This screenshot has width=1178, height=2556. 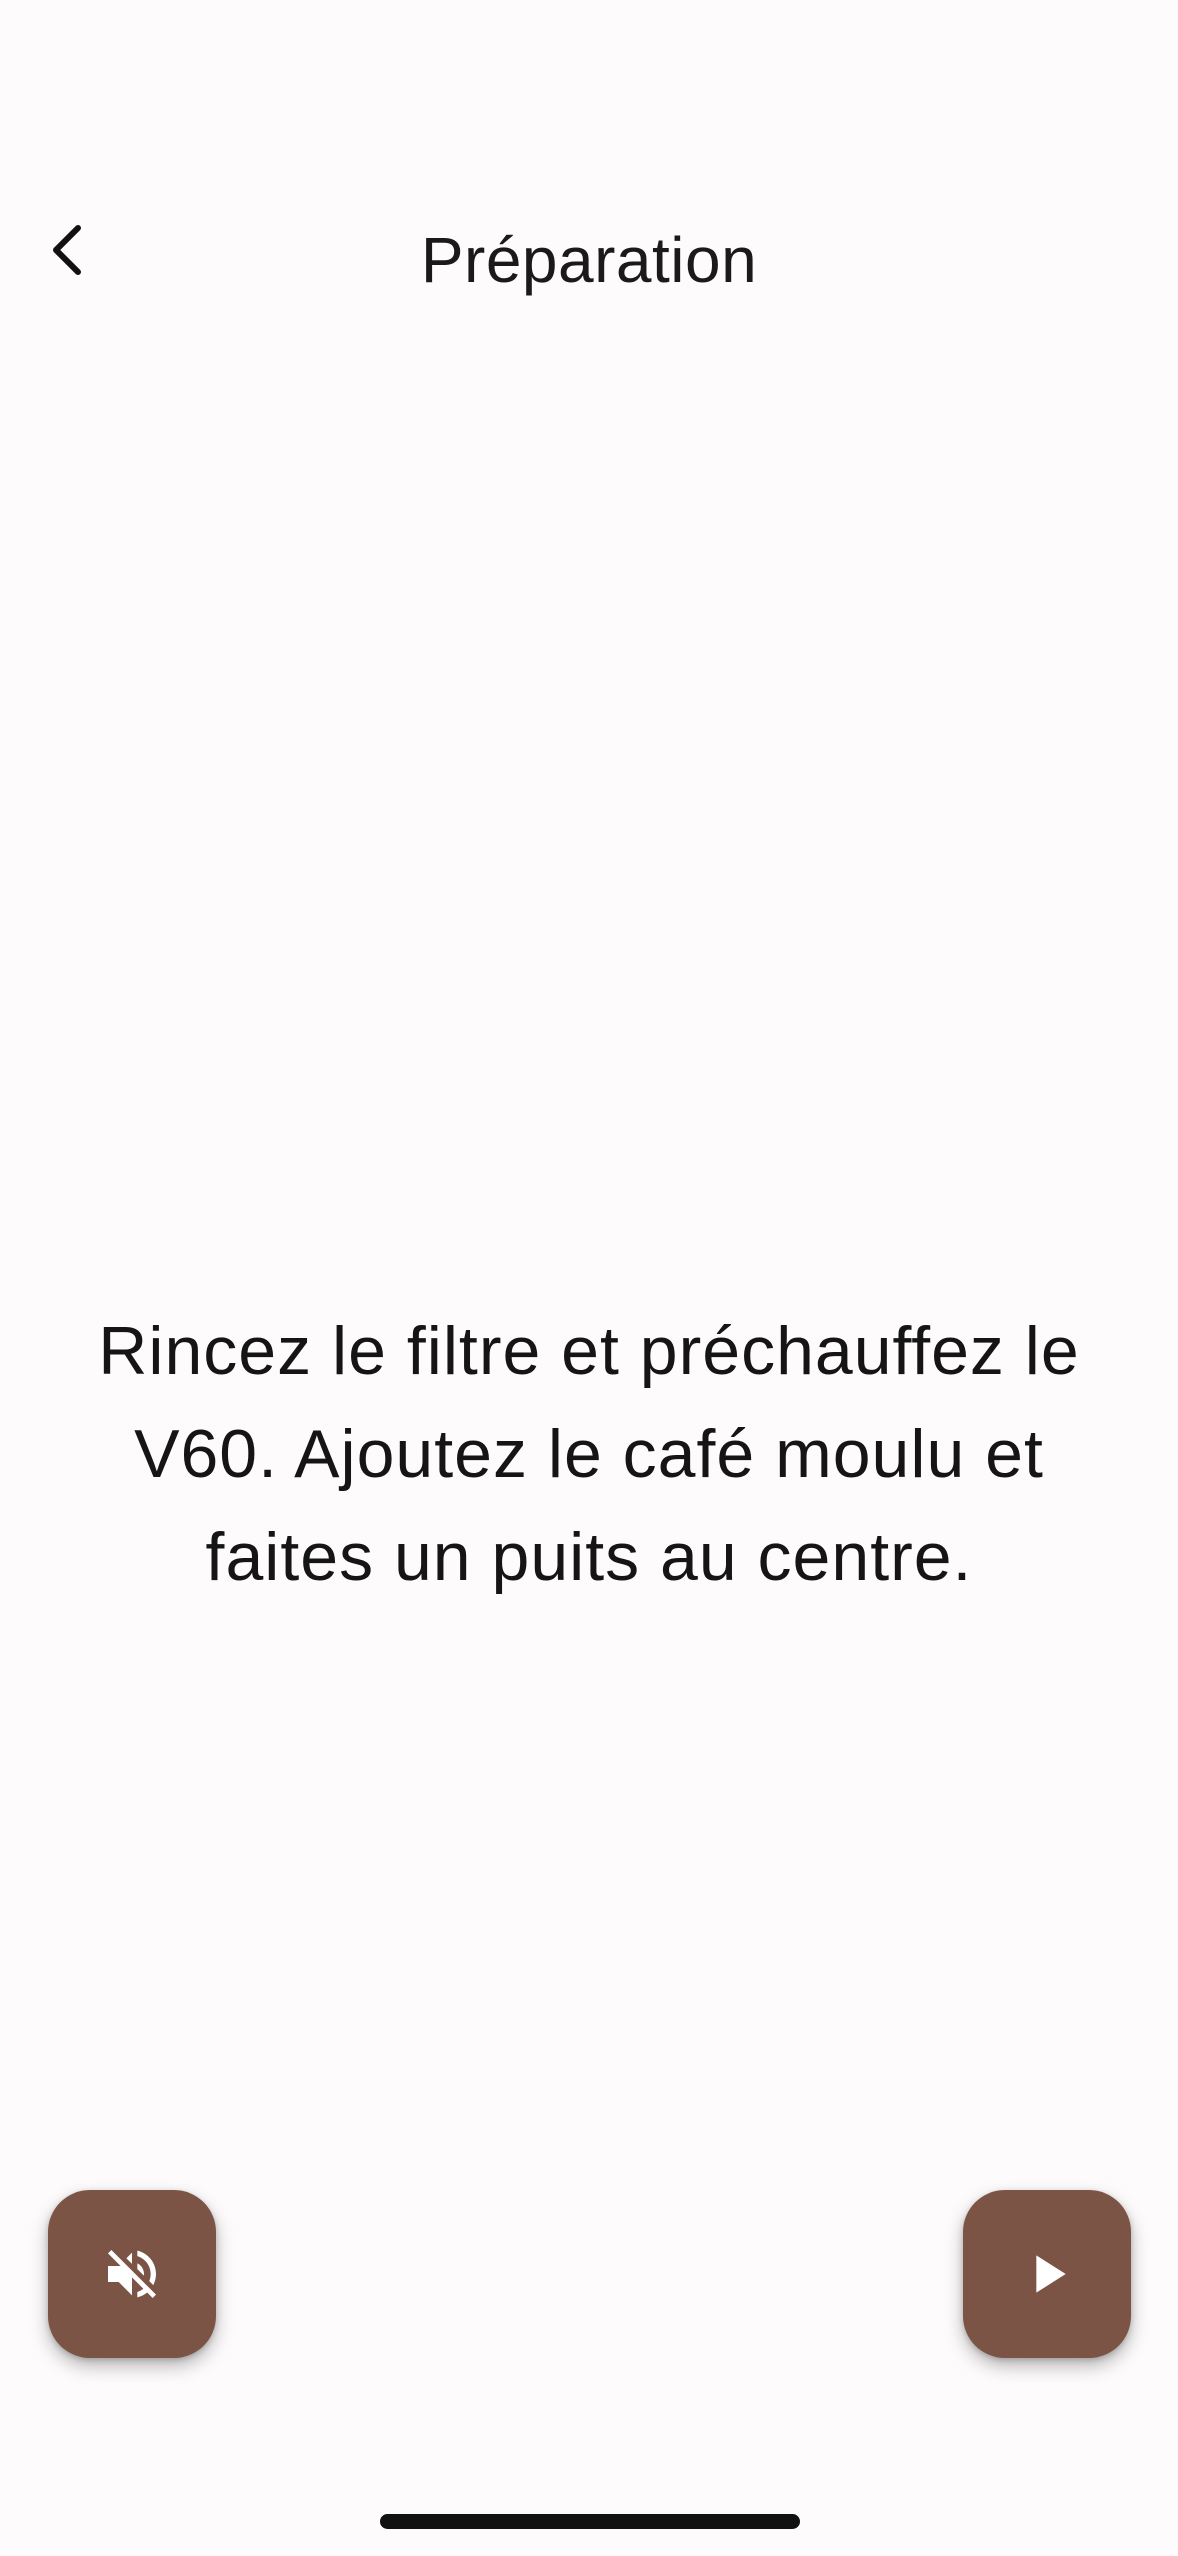 What do you see at coordinates (1051, 2274) in the screenshot?
I see `play-icon` at bounding box center [1051, 2274].